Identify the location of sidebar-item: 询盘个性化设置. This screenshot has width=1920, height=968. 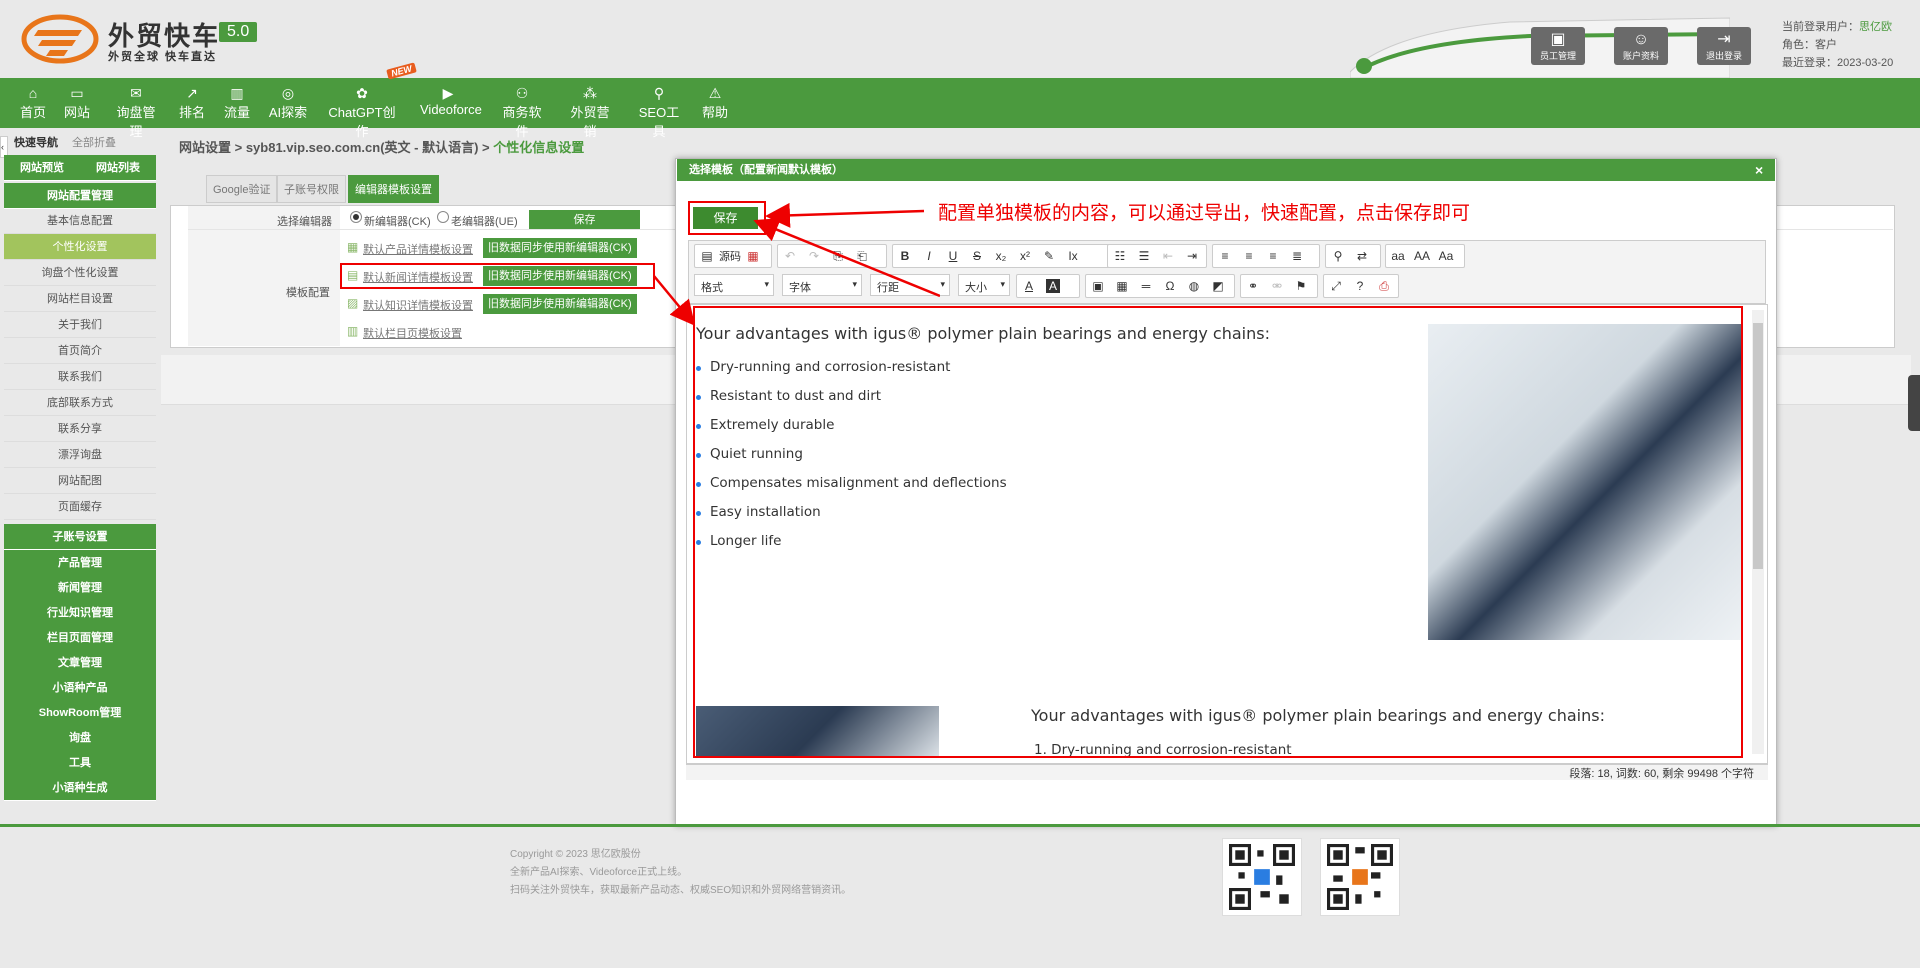
(80, 273).